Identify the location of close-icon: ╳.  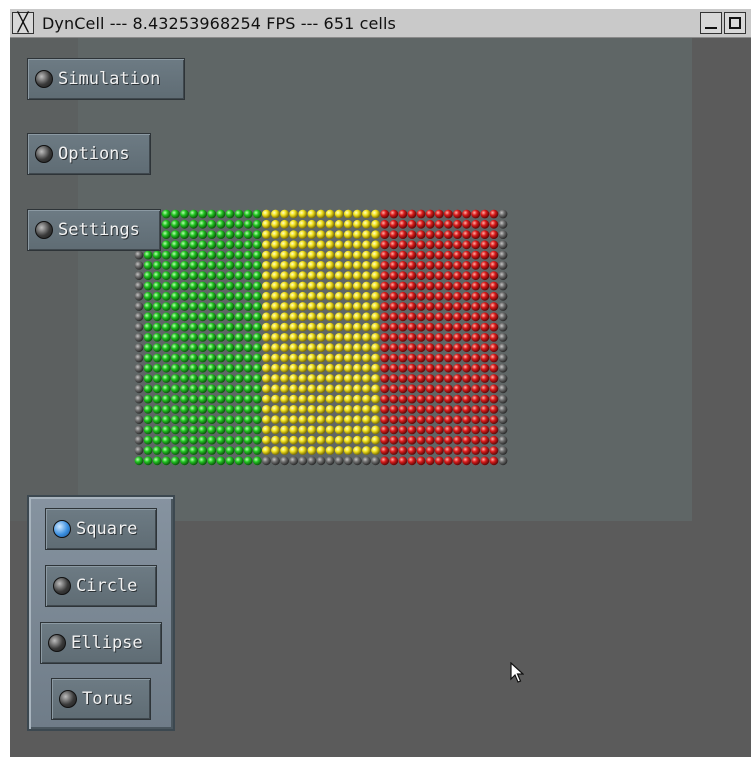
(23, 22).